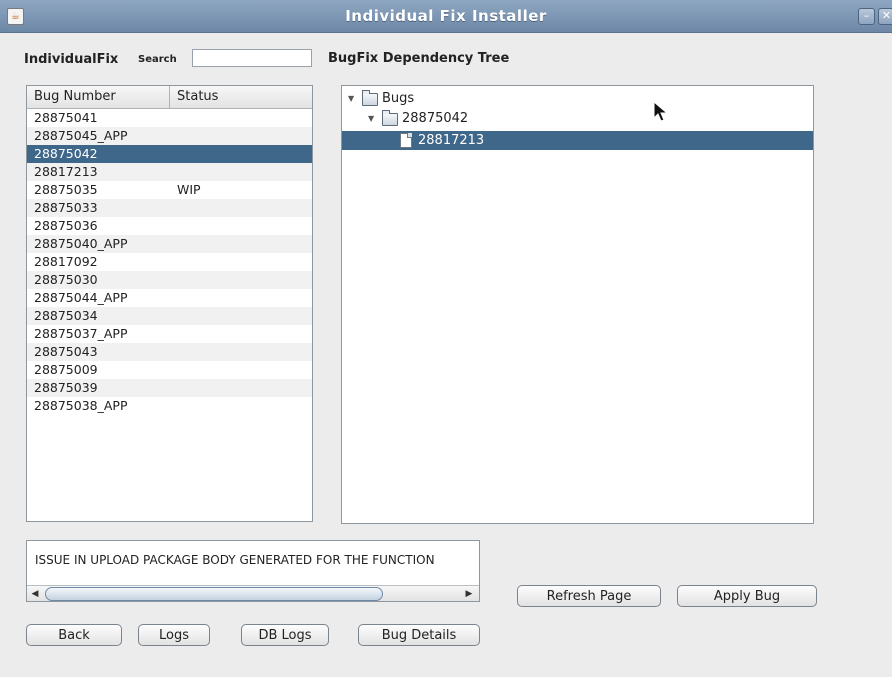 The height and width of the screenshot is (677, 892). What do you see at coordinates (169, 388) in the screenshot?
I see `table-row: 28875039` at bounding box center [169, 388].